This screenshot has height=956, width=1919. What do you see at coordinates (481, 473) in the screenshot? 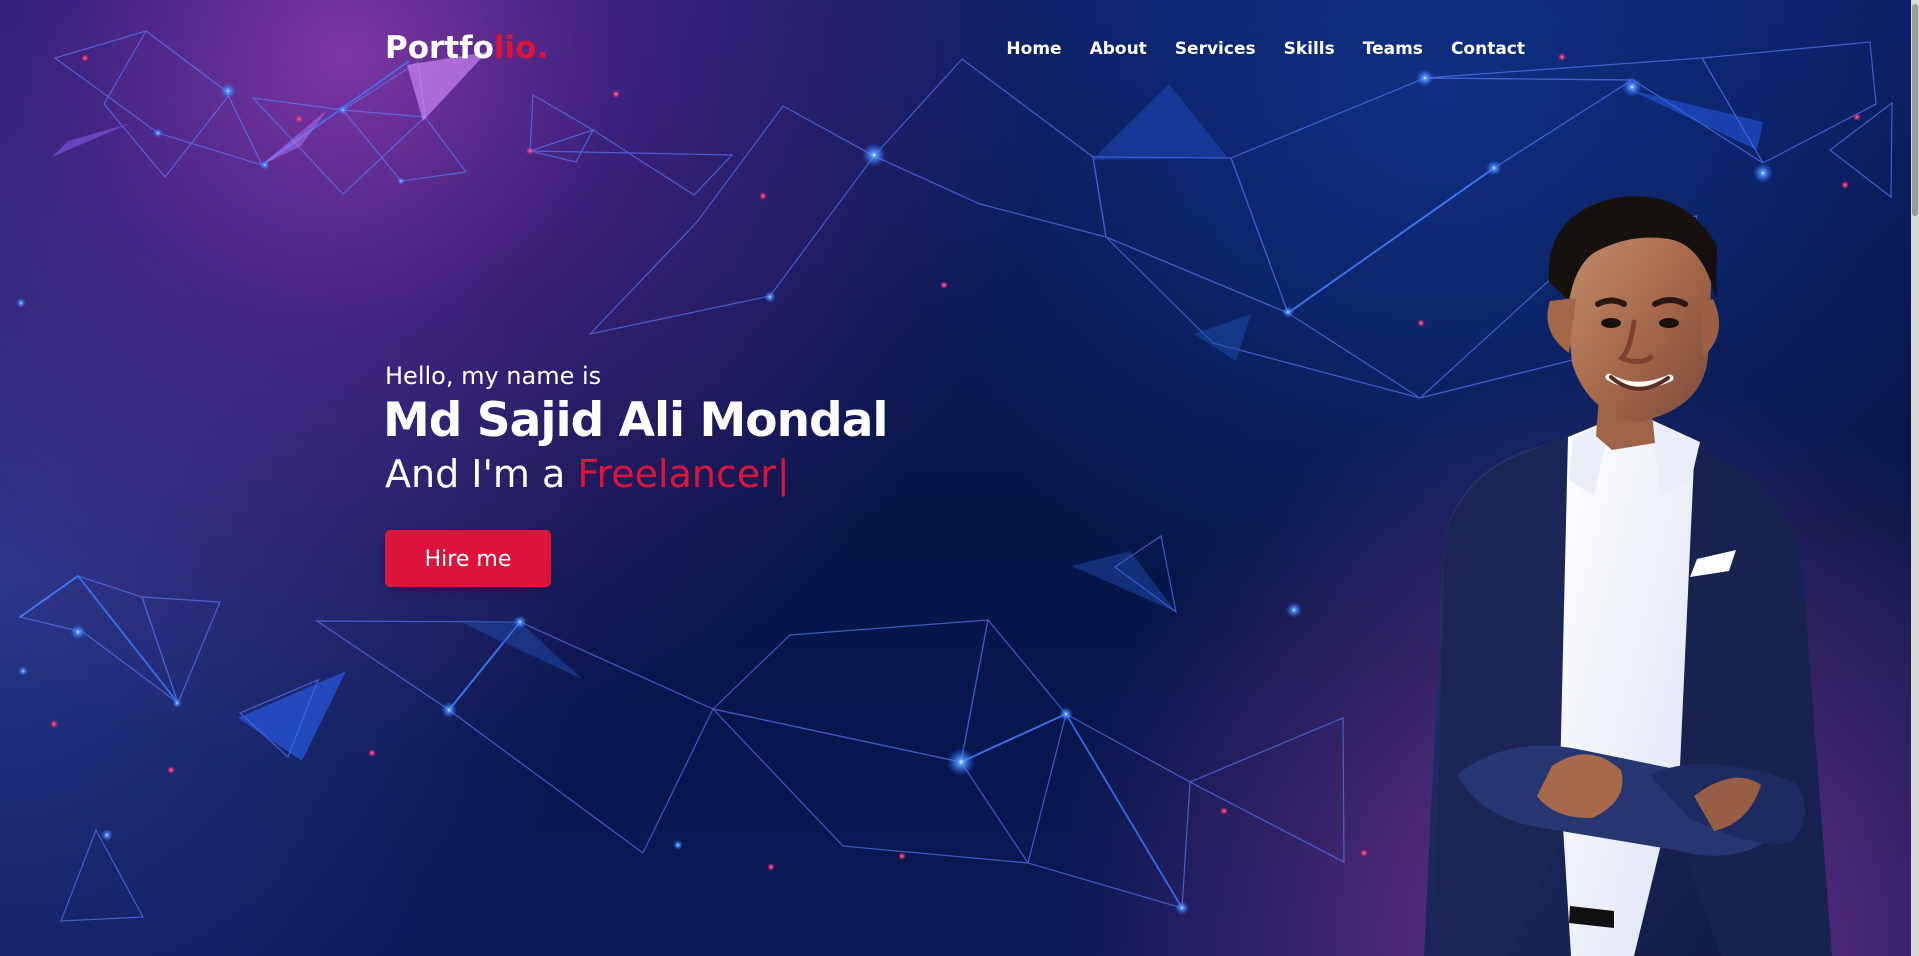
I see `hero-role-prefix: And I'm a` at bounding box center [481, 473].